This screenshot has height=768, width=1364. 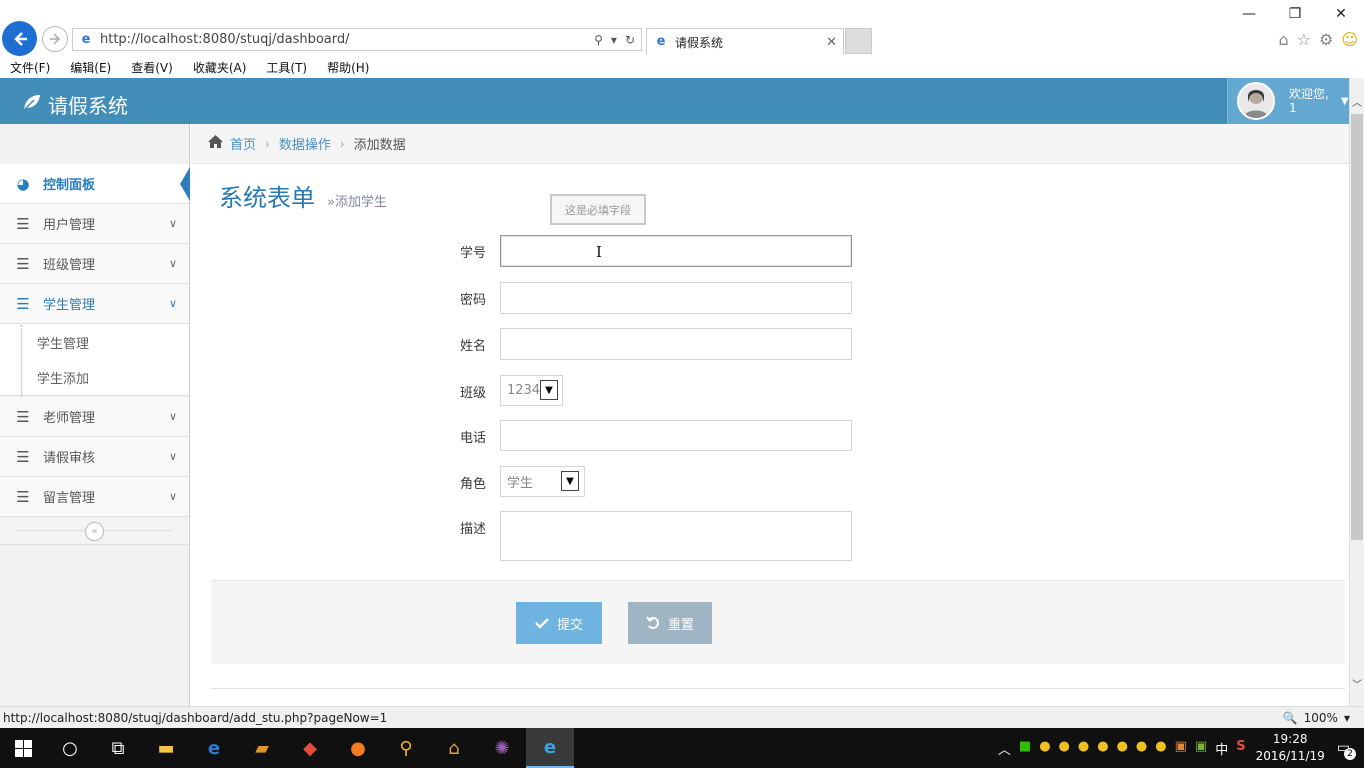 I want to click on scroll-up-icon: ︿, so click(x=1357, y=101).